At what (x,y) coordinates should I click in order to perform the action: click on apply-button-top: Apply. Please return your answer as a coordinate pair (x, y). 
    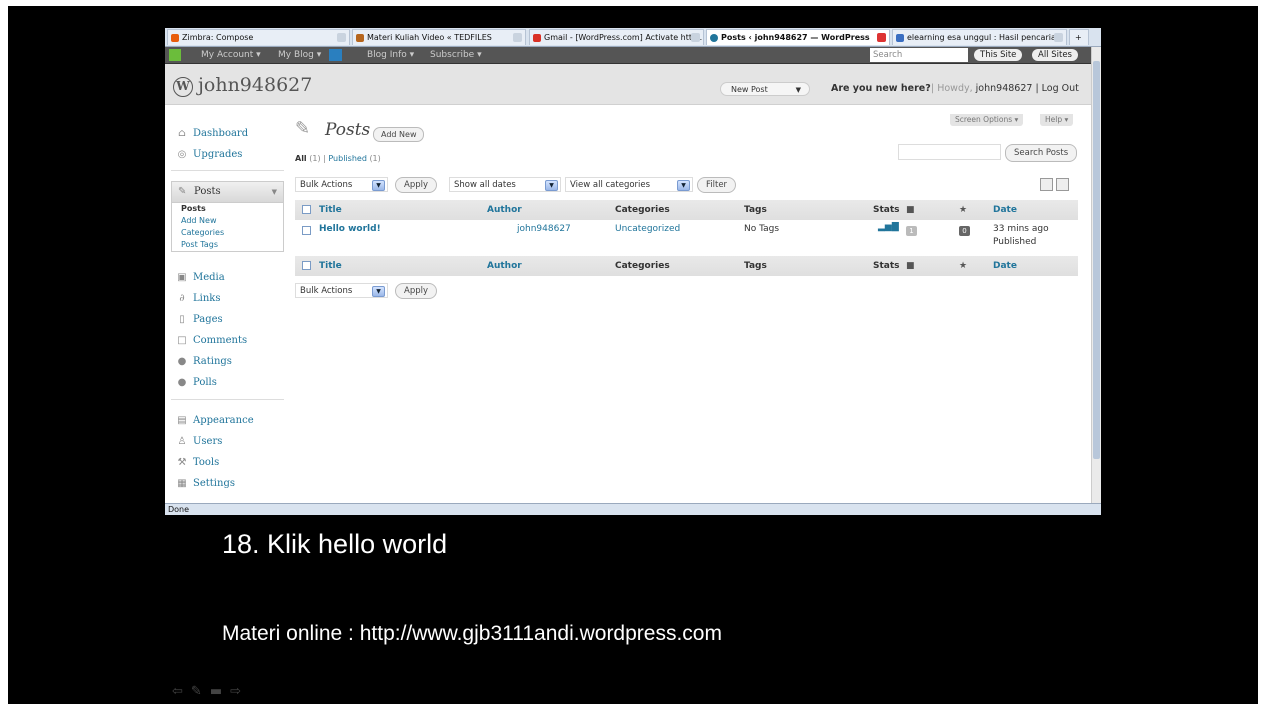
    Looking at the image, I should click on (416, 185).